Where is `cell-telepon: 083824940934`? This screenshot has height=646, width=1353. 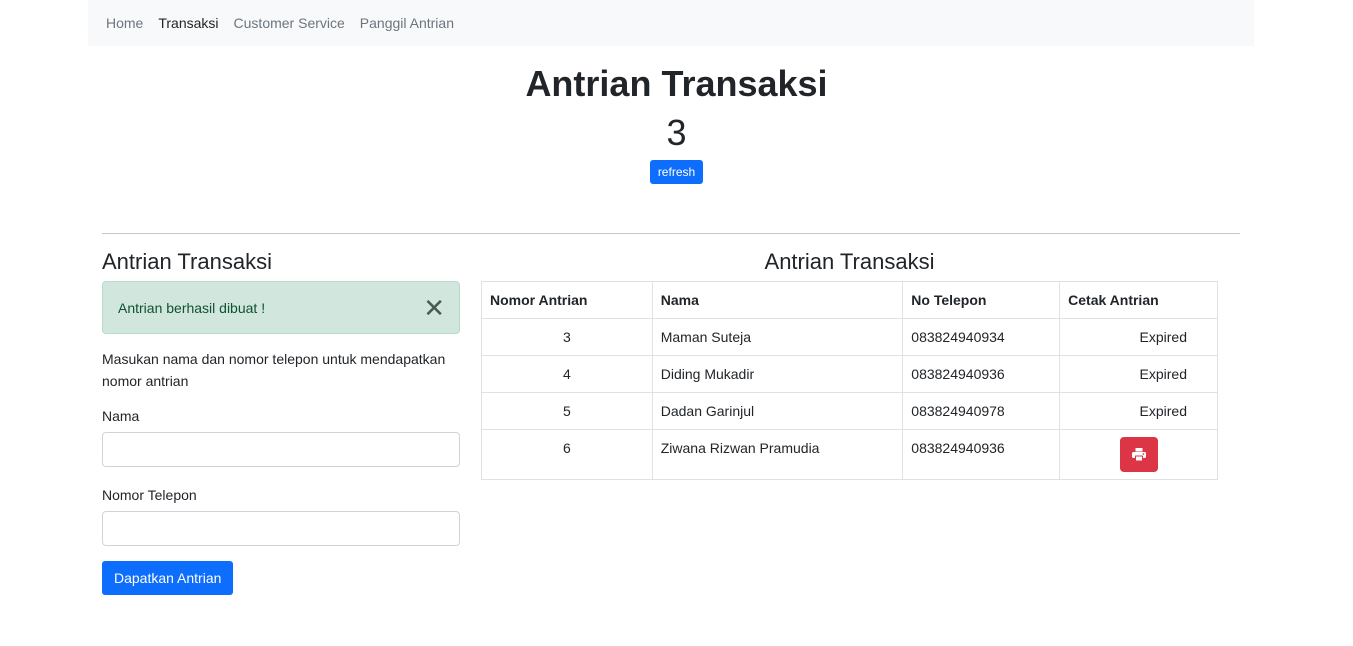 cell-telepon: 083824940934 is located at coordinates (981, 337).